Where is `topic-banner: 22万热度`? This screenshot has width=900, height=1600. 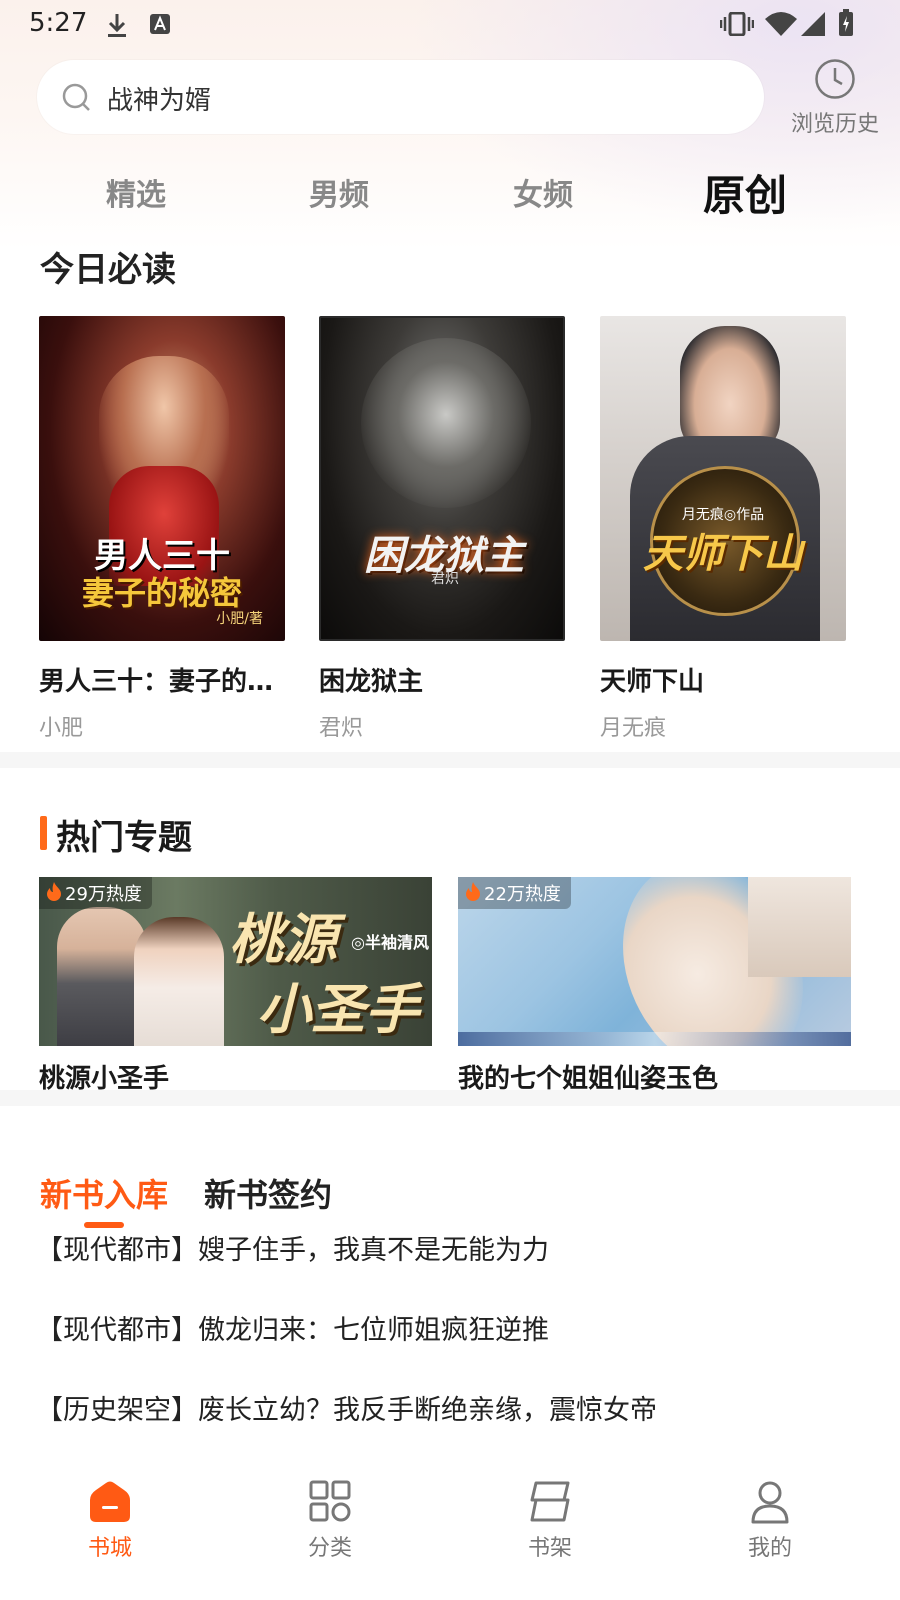 topic-banner: 22万热度 is located at coordinates (654, 961).